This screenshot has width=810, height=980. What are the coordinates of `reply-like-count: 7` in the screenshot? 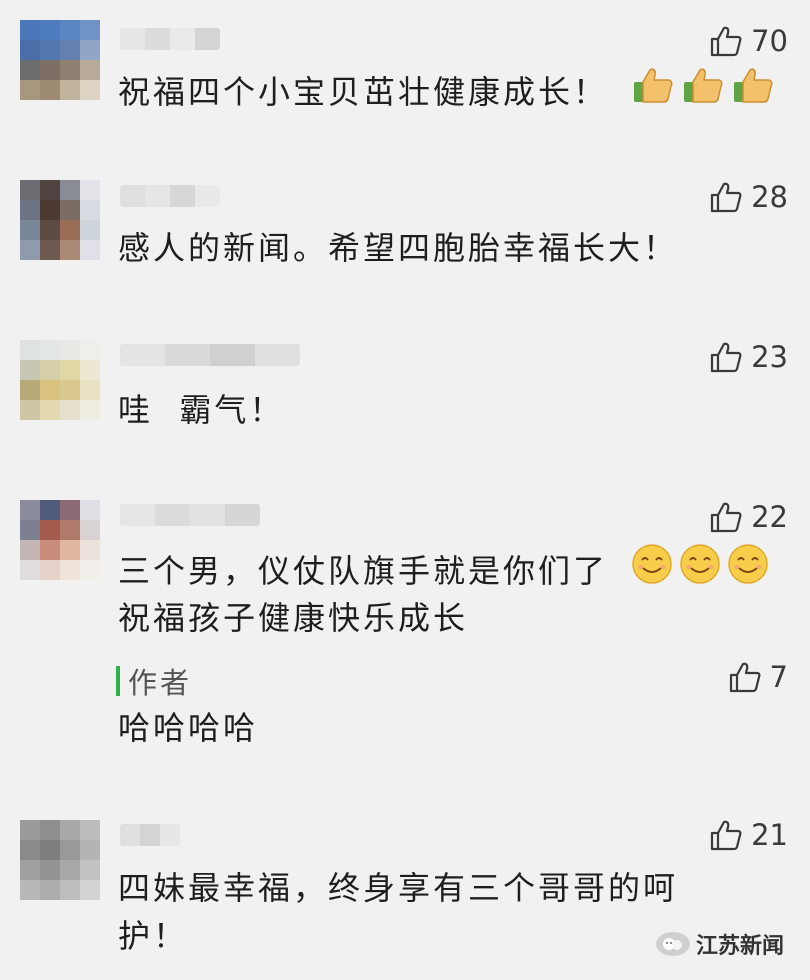 It's located at (778, 677).